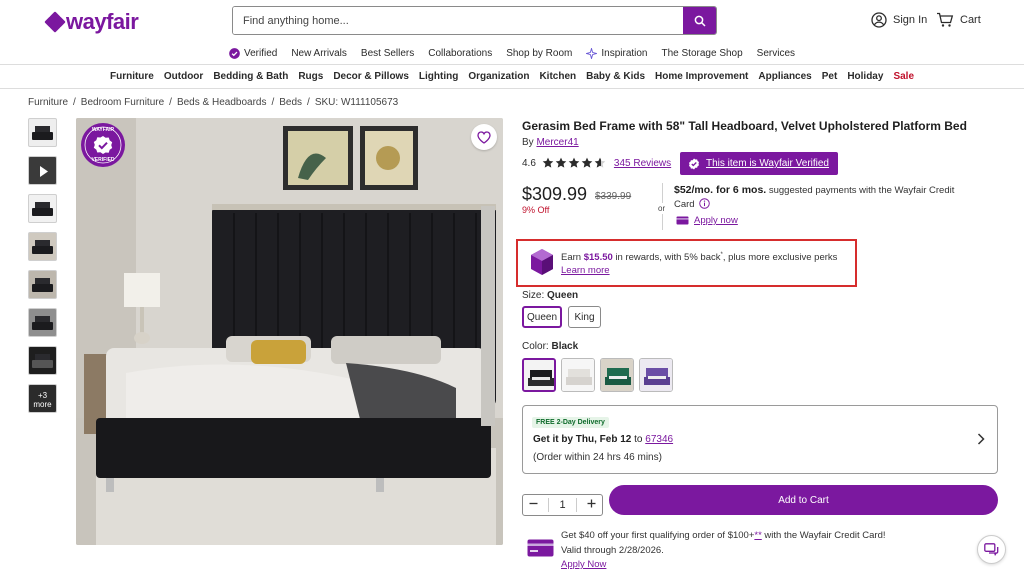 Image resolution: width=1024 pixels, height=582 pixels. Describe the element at coordinates (557, 76) in the screenshot. I see `category-kitchen: Kitchen` at that location.